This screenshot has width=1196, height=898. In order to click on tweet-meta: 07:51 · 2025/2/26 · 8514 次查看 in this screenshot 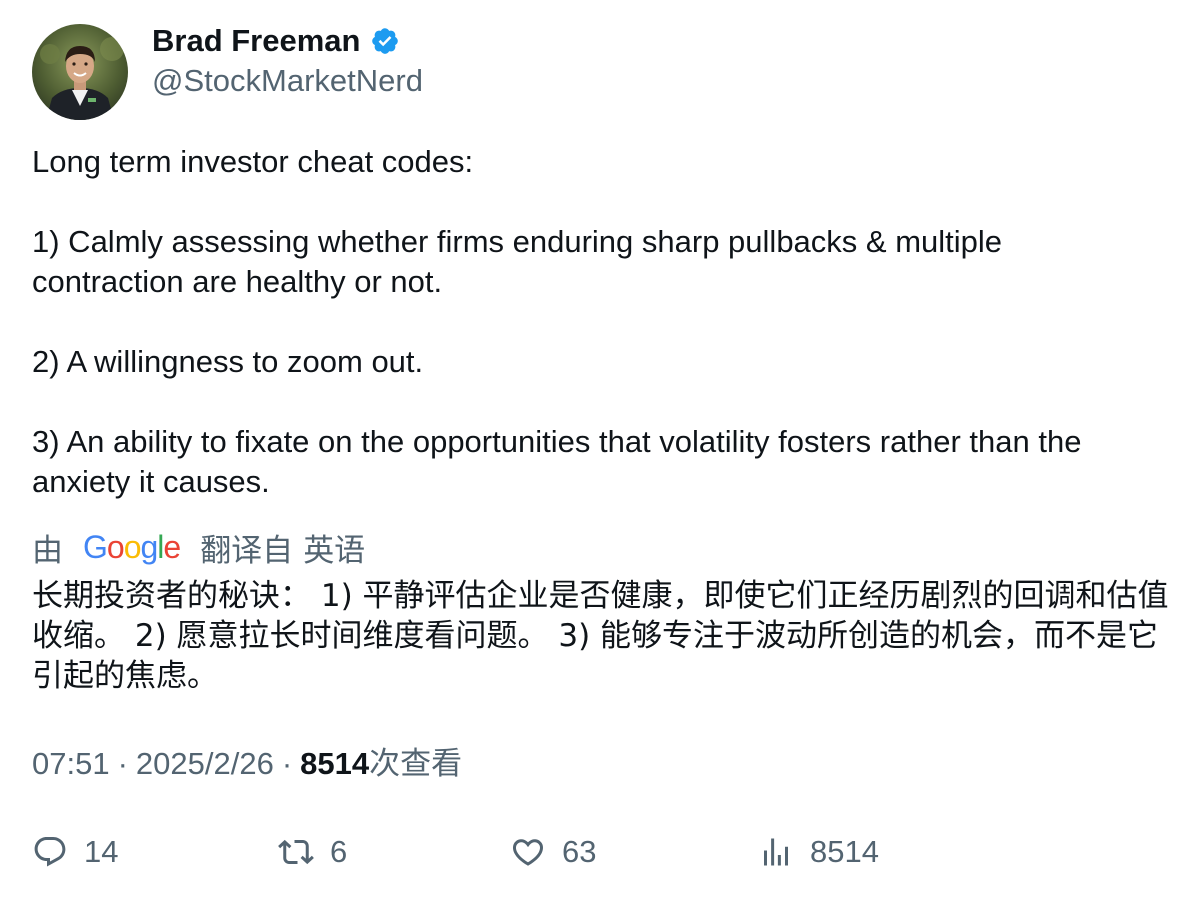, I will do `click(247, 764)`.